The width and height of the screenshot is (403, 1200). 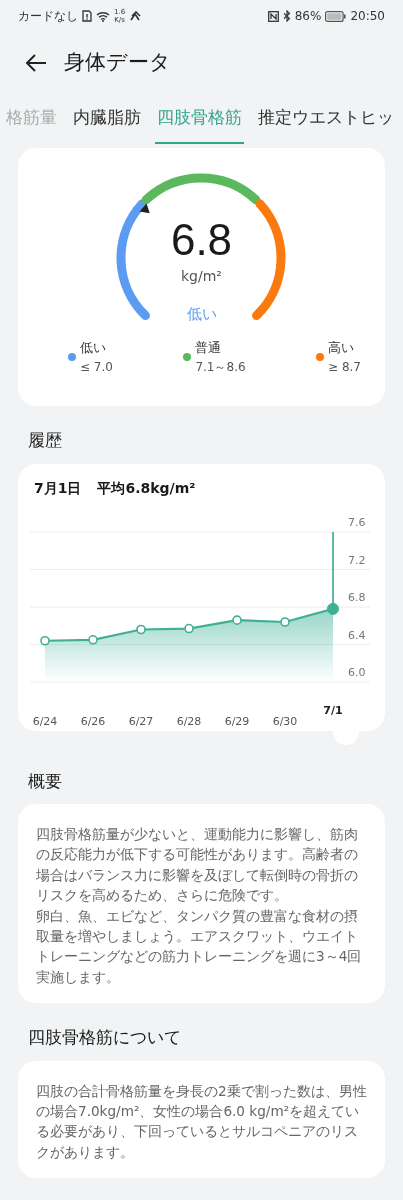 I want to click on section-heading: 概要, so click(x=45, y=781).